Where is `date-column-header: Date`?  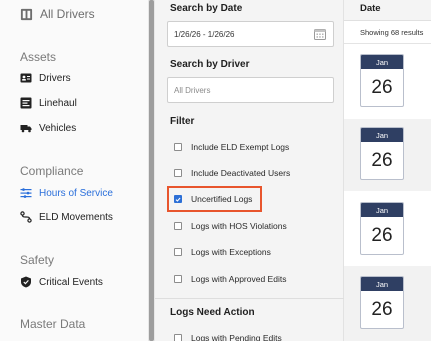
date-column-header: Date is located at coordinates (370, 8).